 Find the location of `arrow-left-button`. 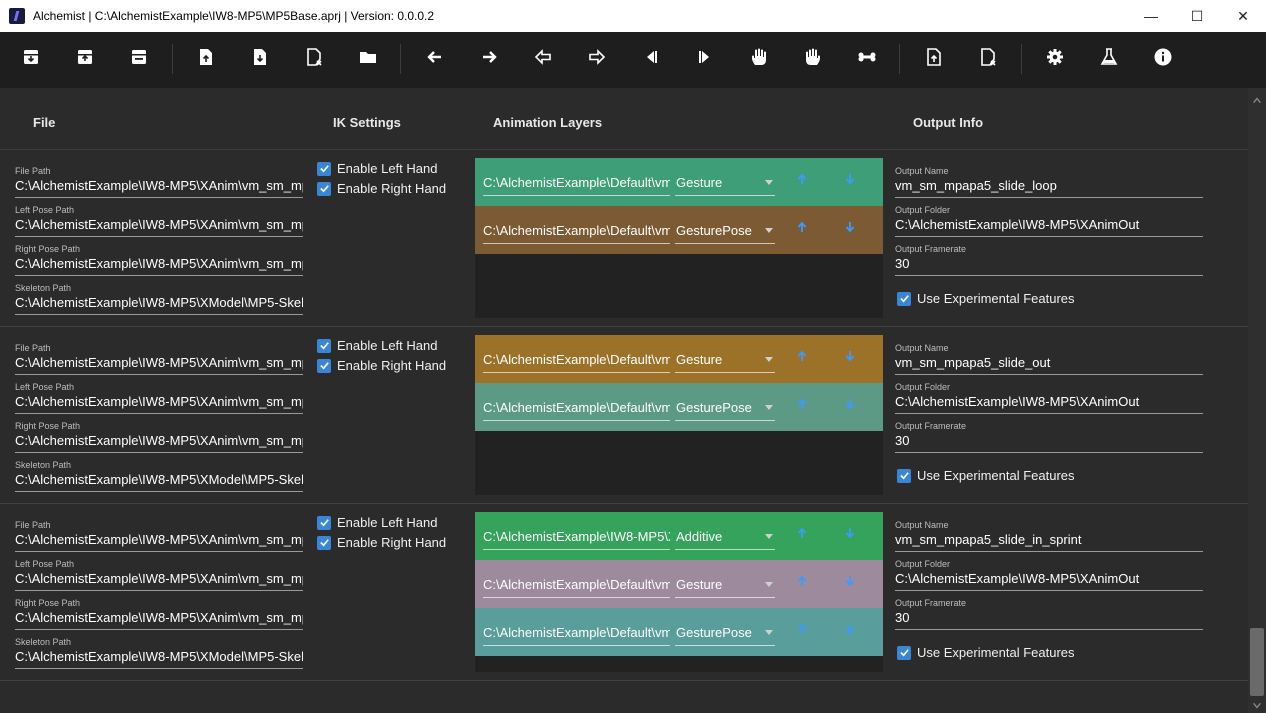

arrow-left-button is located at coordinates (435, 59).